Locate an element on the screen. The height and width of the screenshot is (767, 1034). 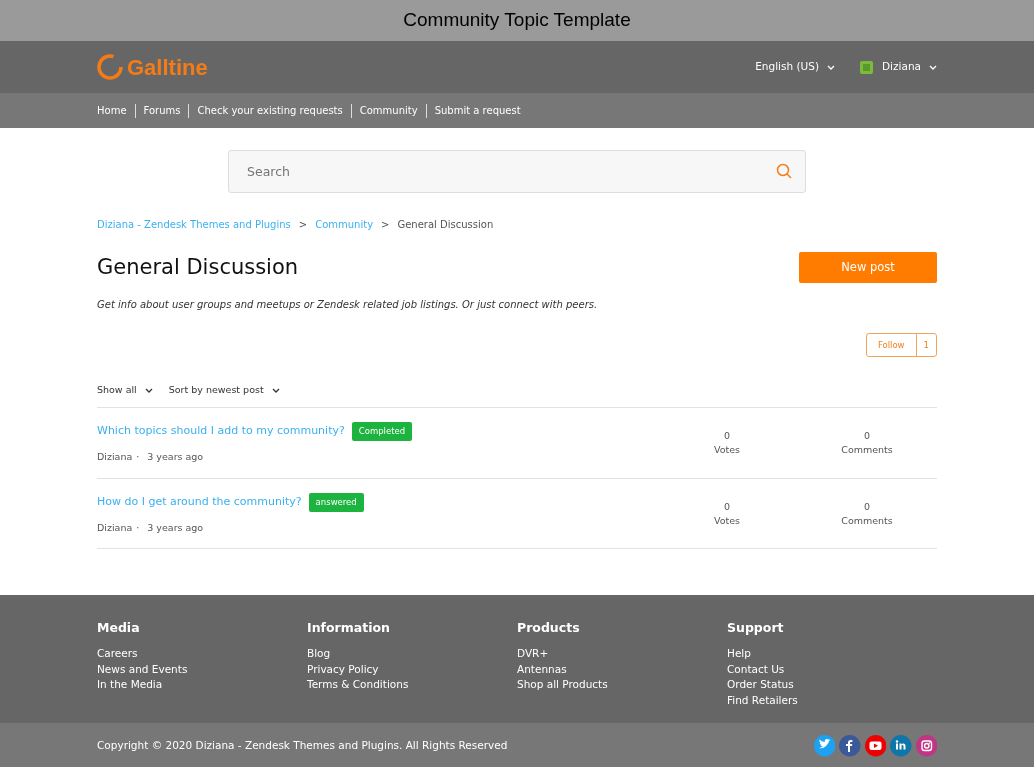
letter-f-icon is located at coordinates (850, 746).